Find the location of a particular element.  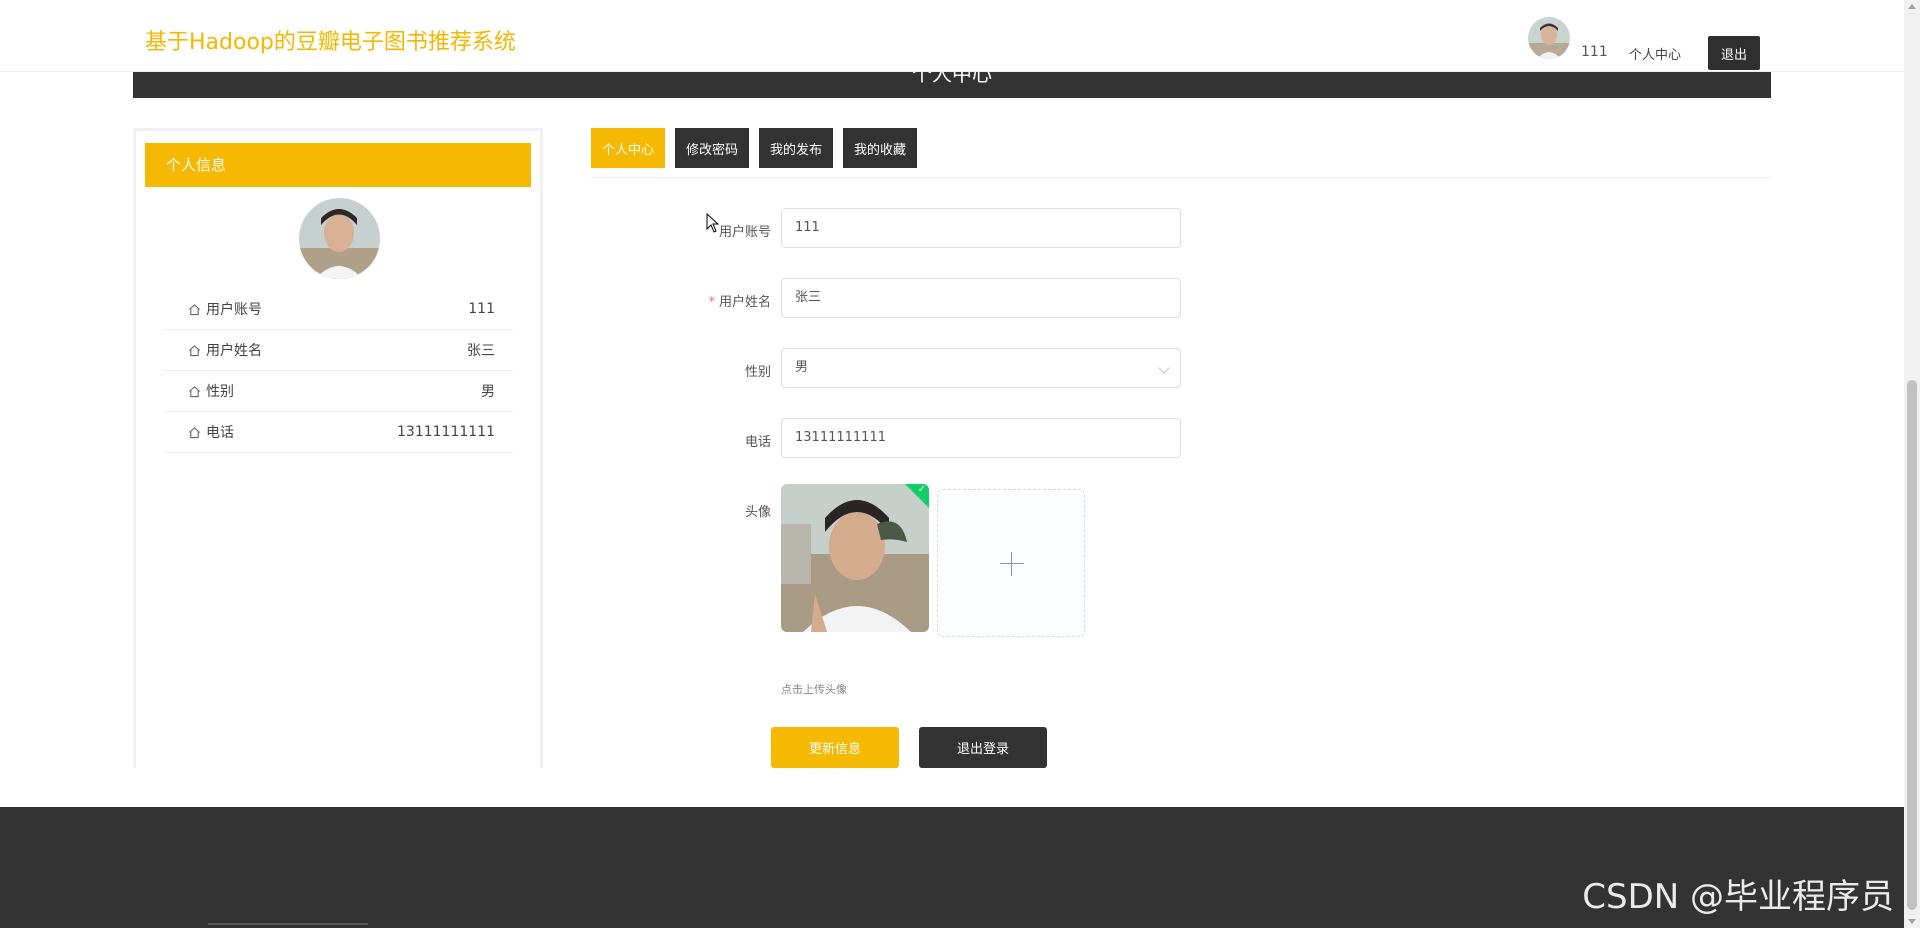

logout-button: 退出 is located at coordinates (1734, 53).